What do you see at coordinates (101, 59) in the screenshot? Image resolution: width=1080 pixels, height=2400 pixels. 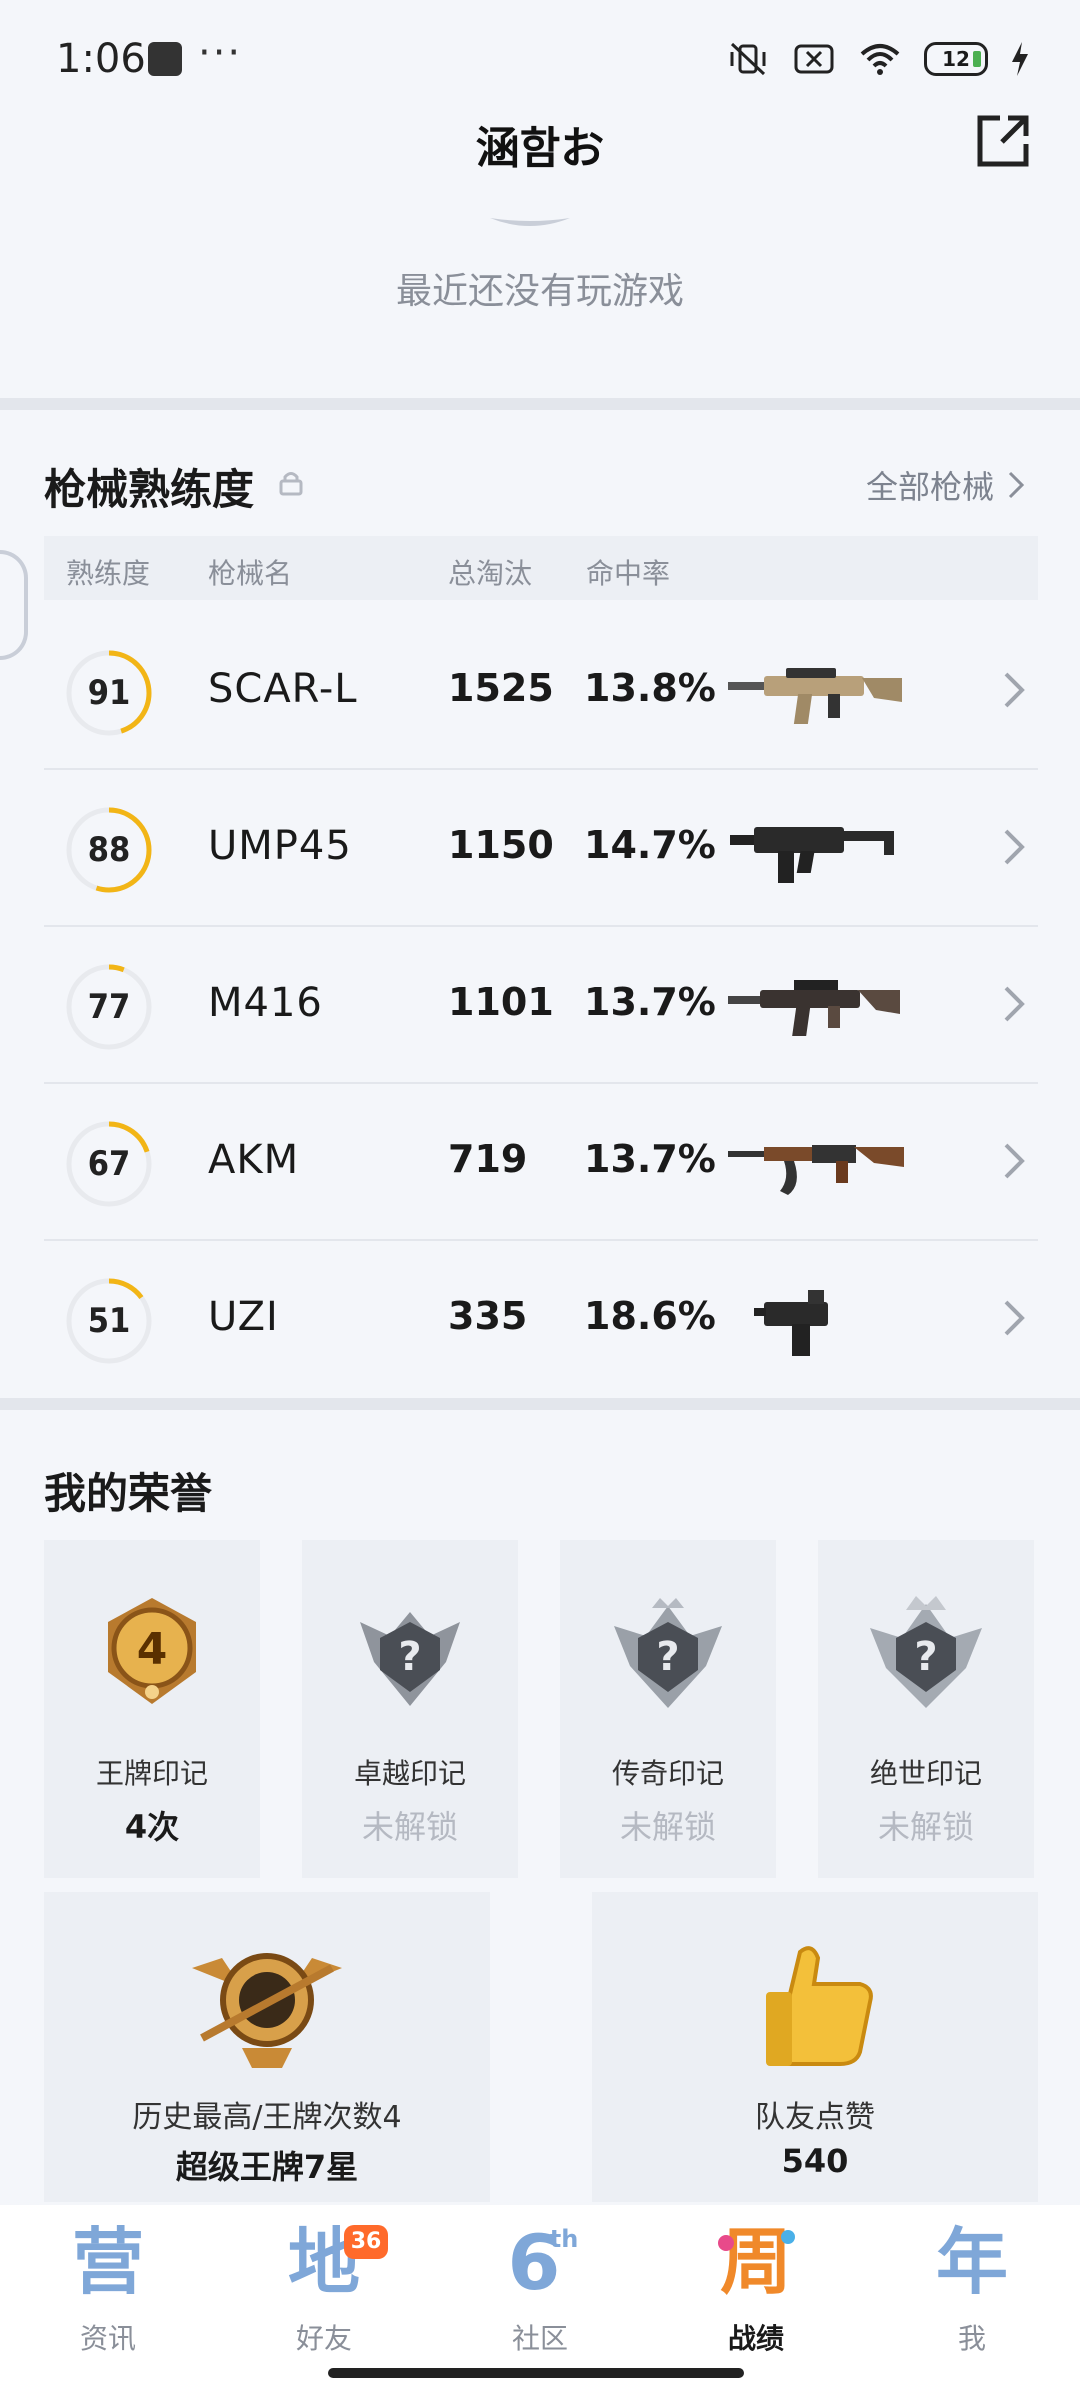 I see `status-time: 1:06` at bounding box center [101, 59].